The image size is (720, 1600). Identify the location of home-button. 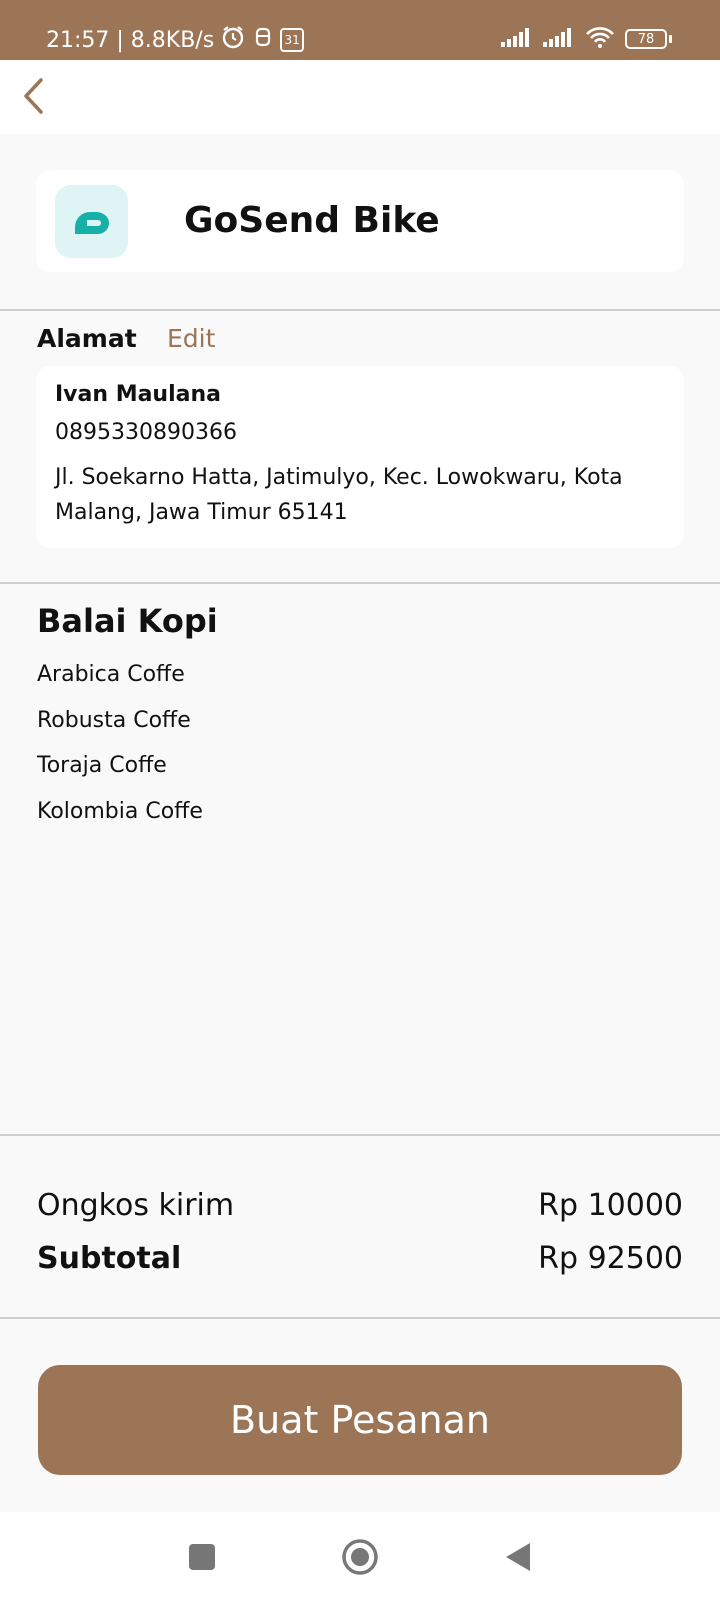
(360, 1557).